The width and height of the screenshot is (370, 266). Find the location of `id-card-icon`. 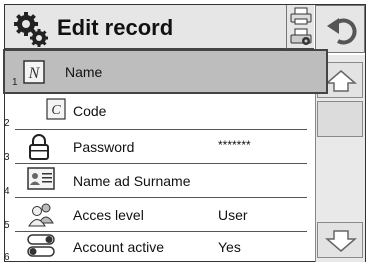

id-card-icon is located at coordinates (41, 178).